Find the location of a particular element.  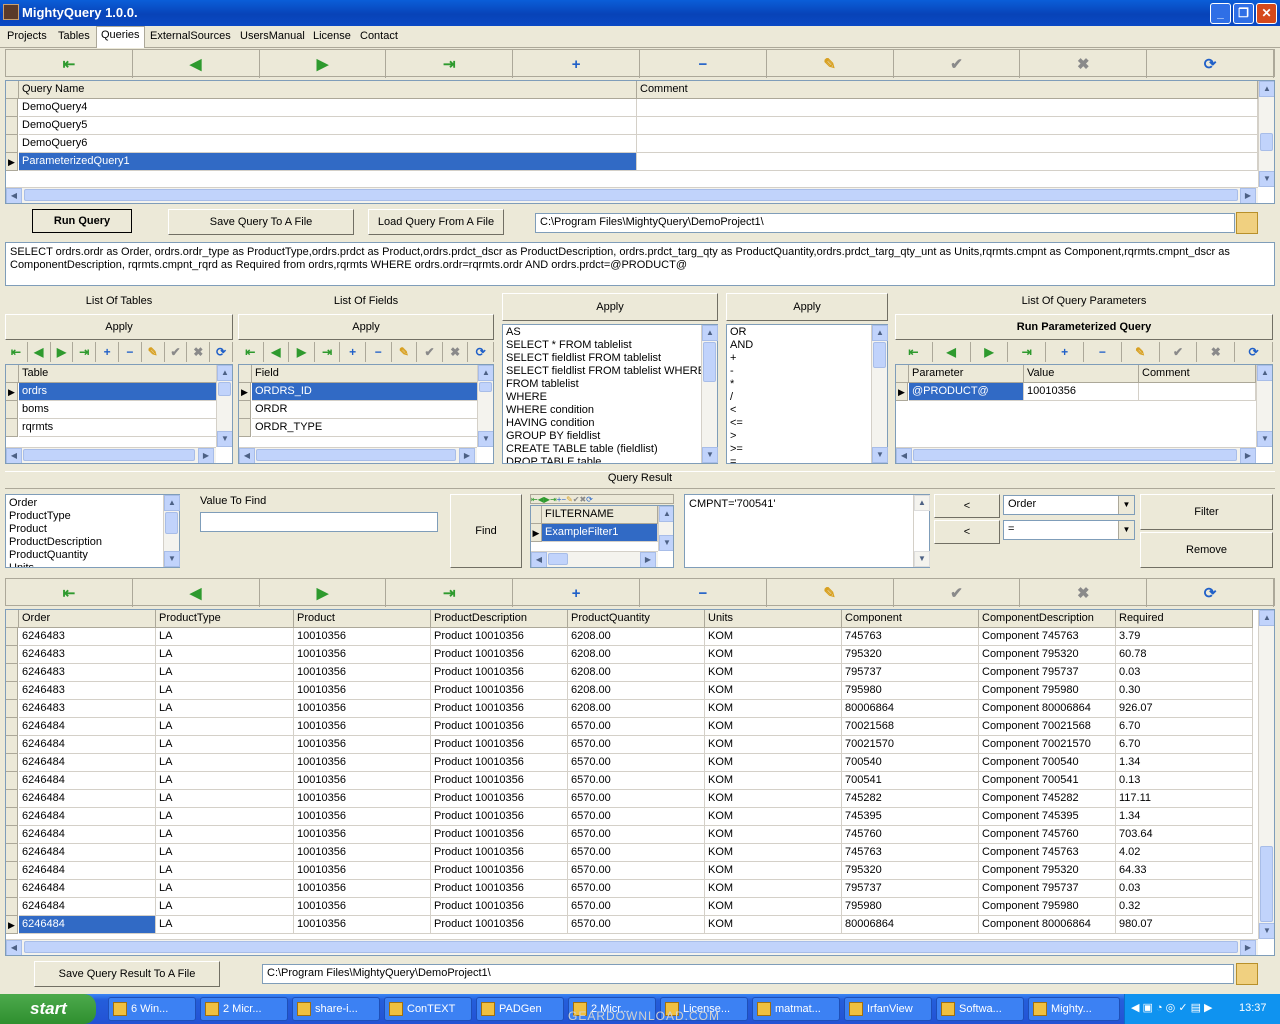

folder-open-icon is located at coordinates (1247, 223).